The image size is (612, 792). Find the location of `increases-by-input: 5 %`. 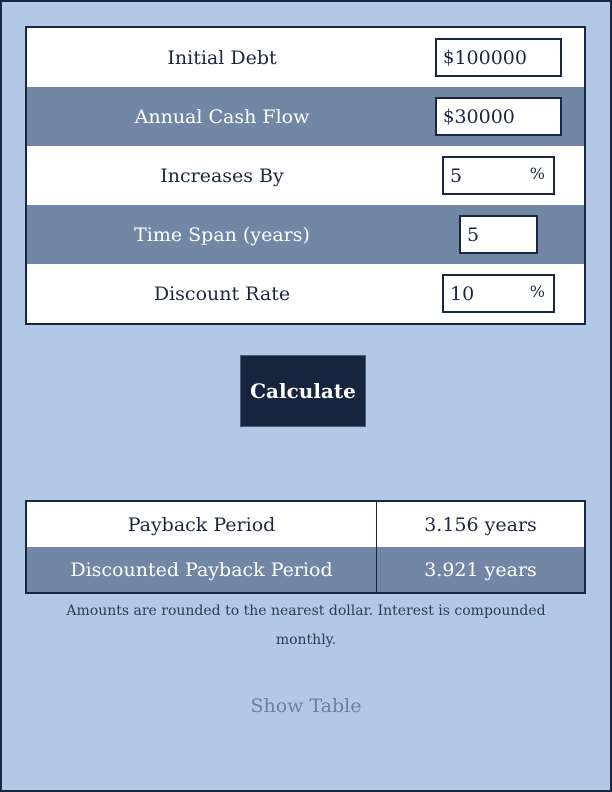

increases-by-input: 5 % is located at coordinates (498, 175).